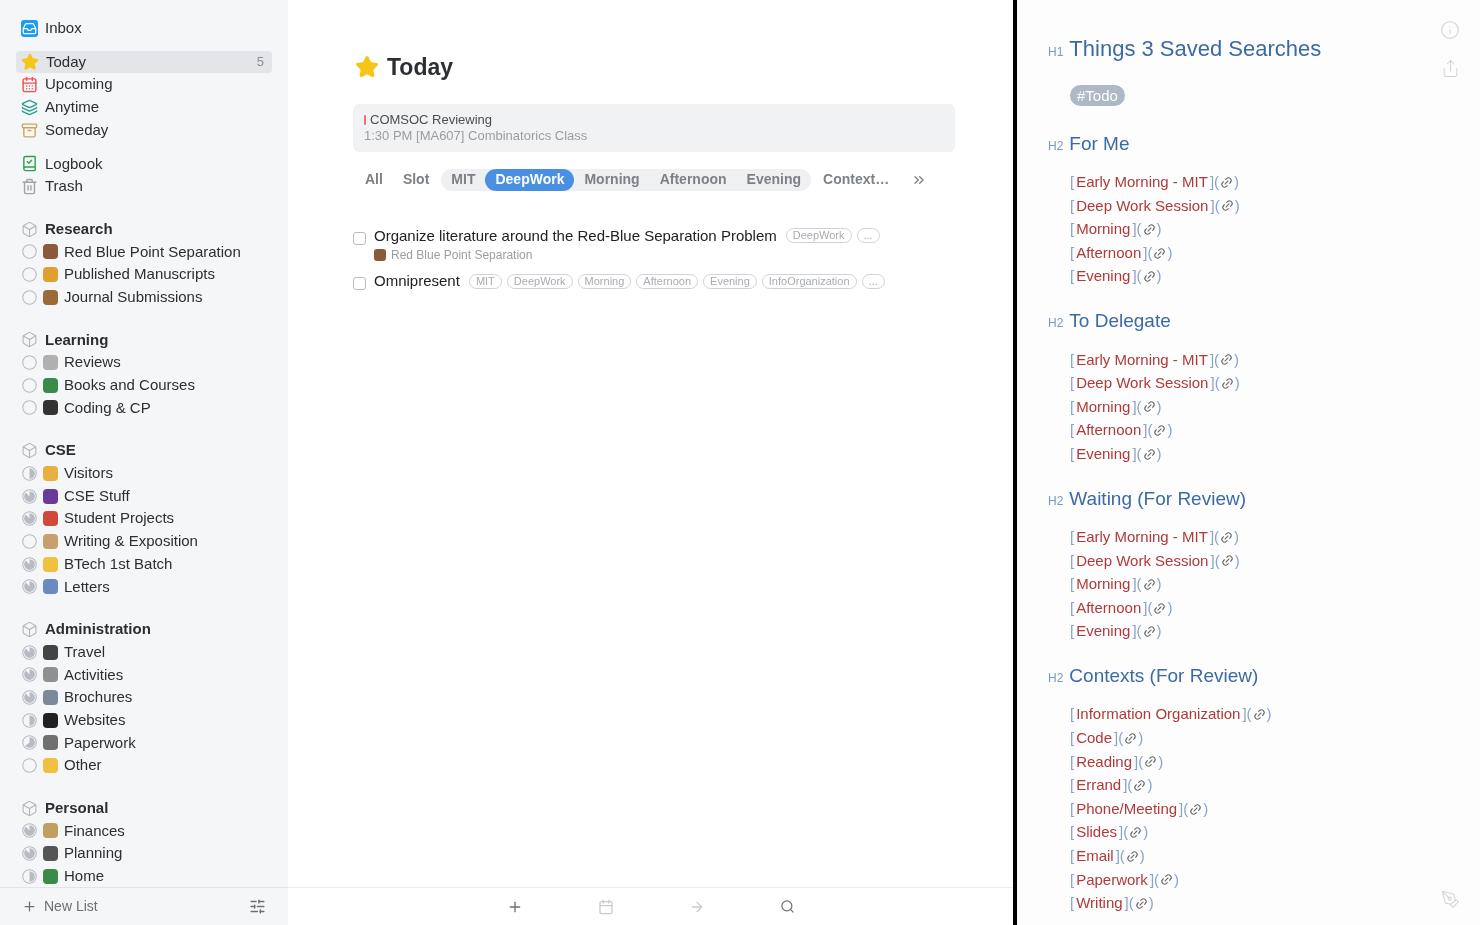 The height and width of the screenshot is (925, 1480). What do you see at coordinates (29, 229) in the screenshot?
I see `cube-icon` at bounding box center [29, 229].